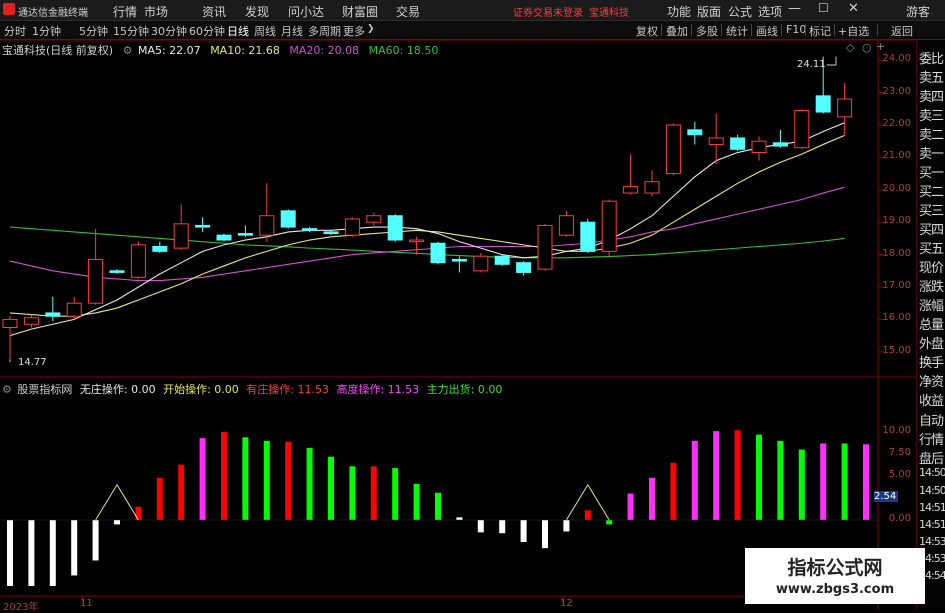 This screenshot has height=613, width=945. I want to click on side-panel-item: 14:53, so click(932, 541).